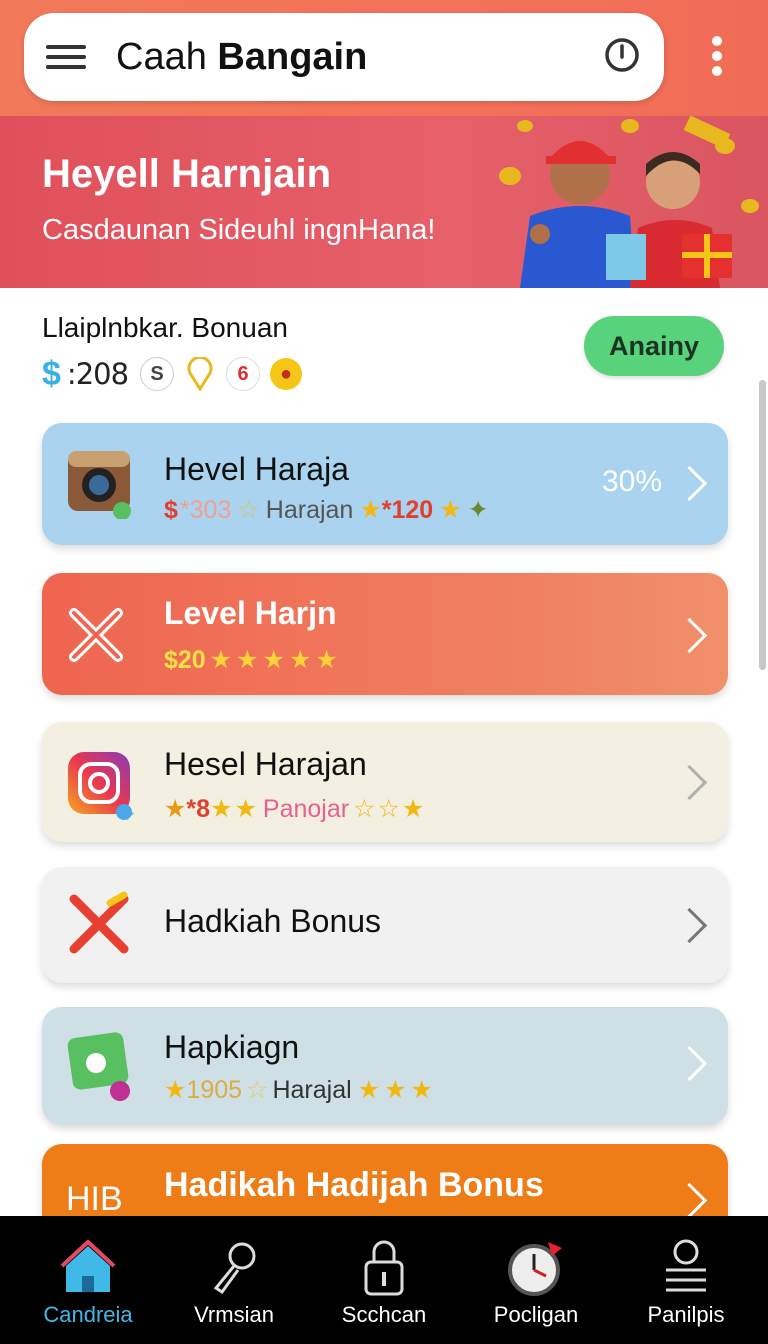 The width and height of the screenshot is (768, 1344). What do you see at coordinates (622, 55) in the screenshot?
I see `power-icon` at bounding box center [622, 55].